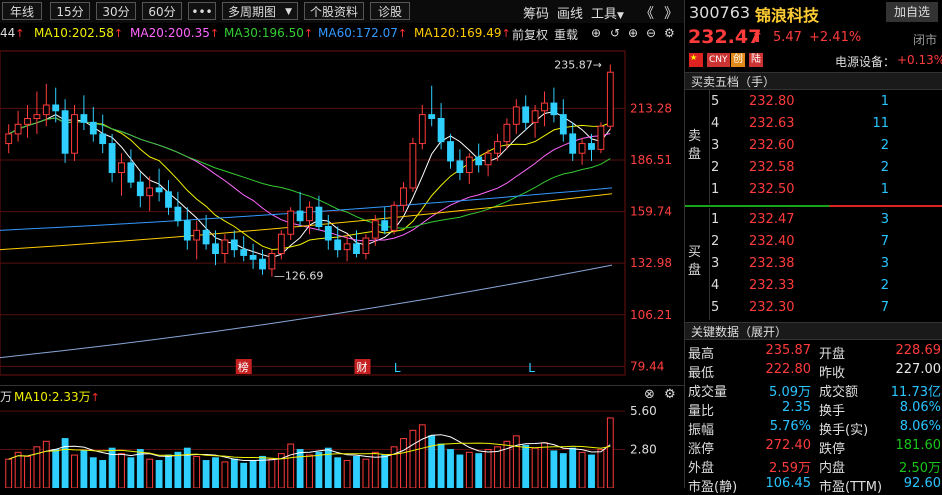 The image size is (942, 495). Describe the element at coordinates (651, 33) in the screenshot. I see `remove-indicator-icon: ⊖` at that location.